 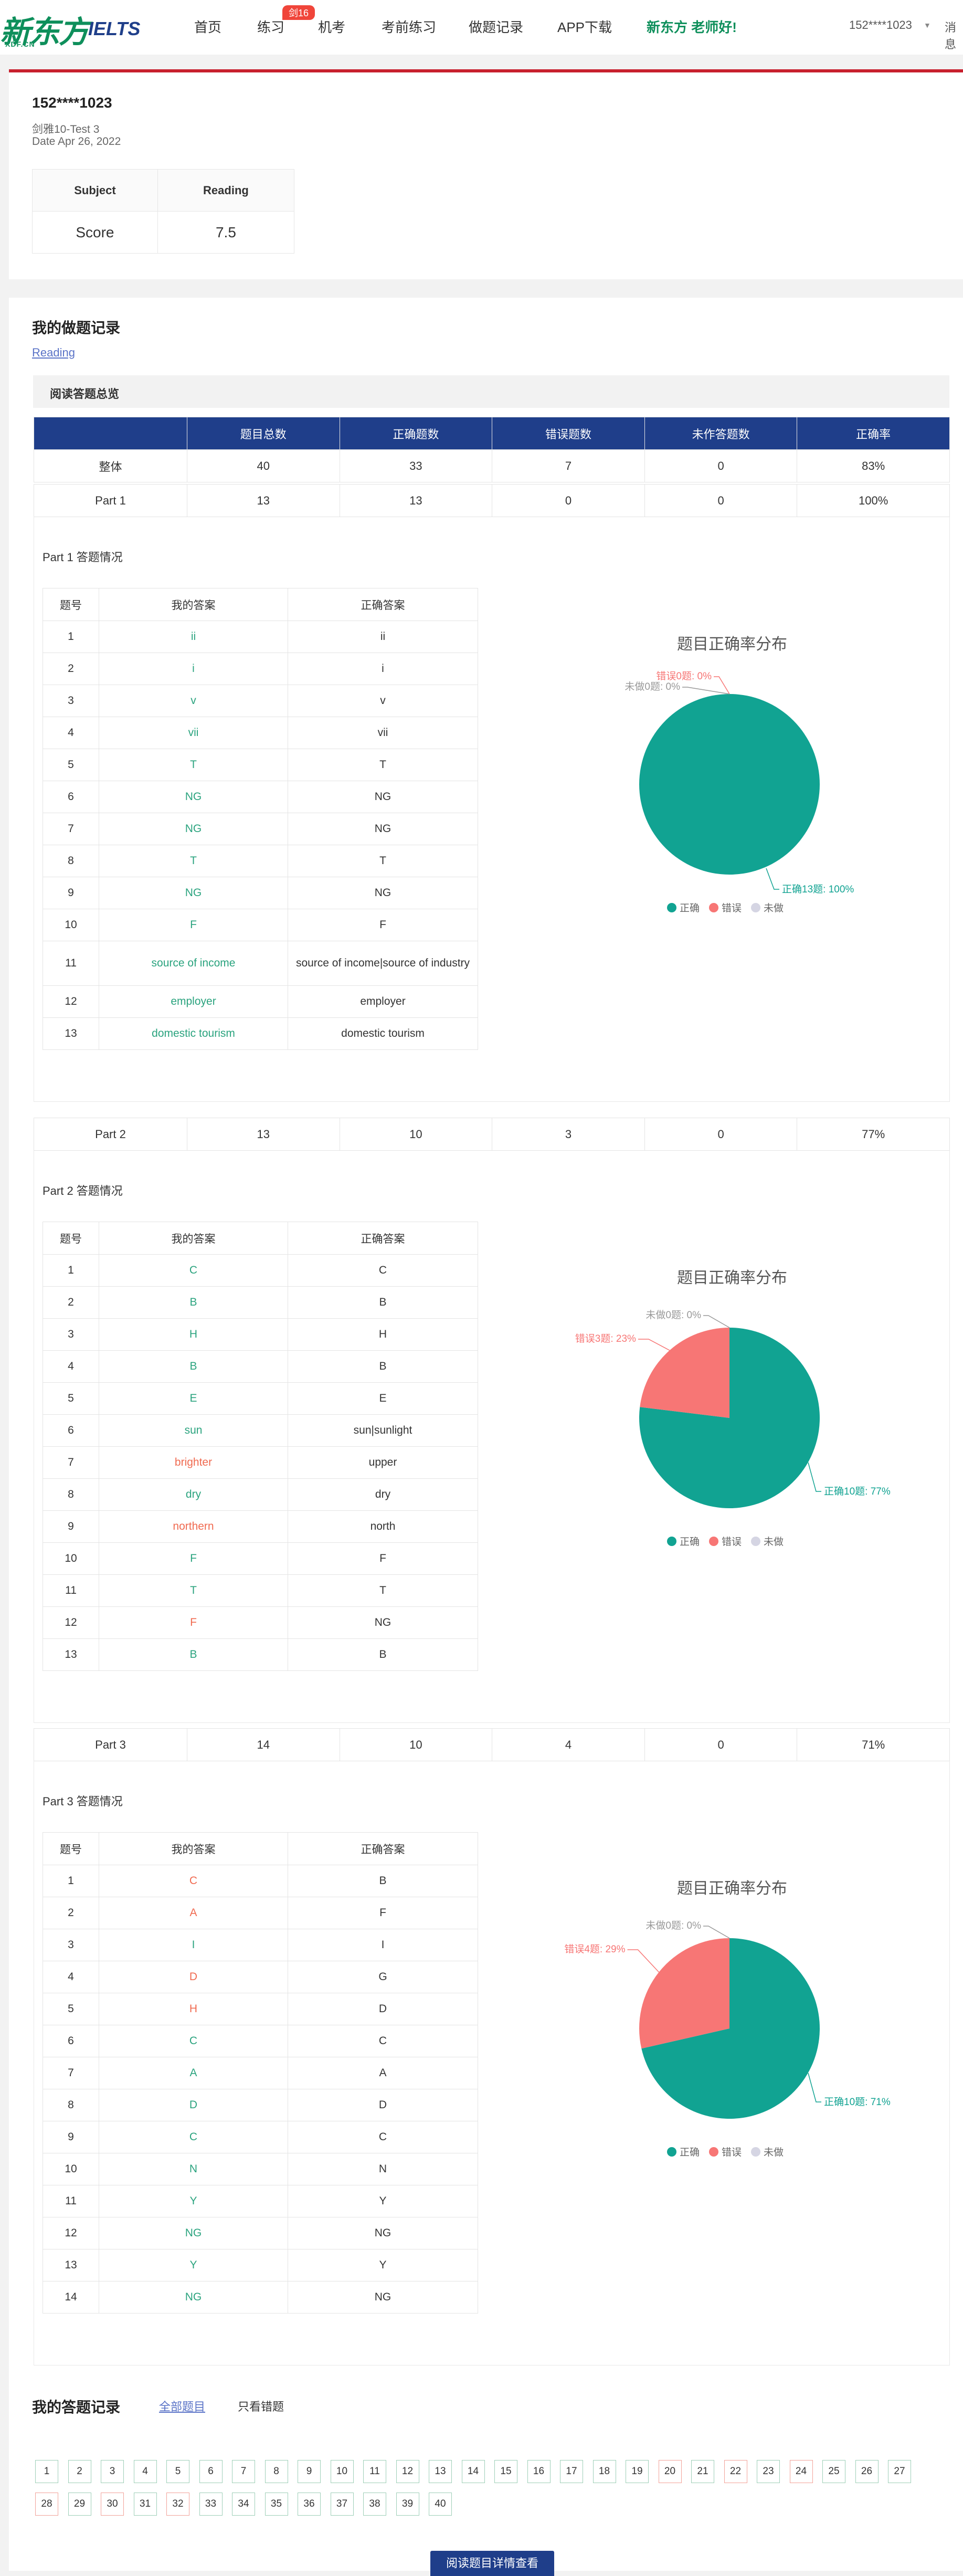 I want to click on question-button: 33, so click(x=211, y=2505).